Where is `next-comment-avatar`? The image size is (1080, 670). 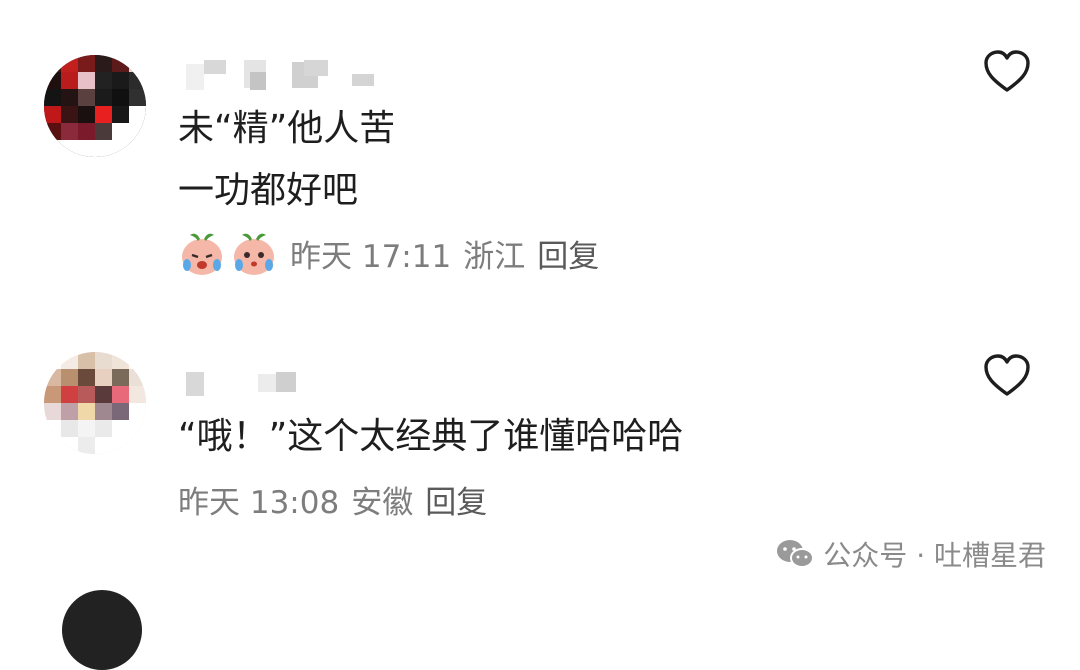 next-comment-avatar is located at coordinates (102, 630).